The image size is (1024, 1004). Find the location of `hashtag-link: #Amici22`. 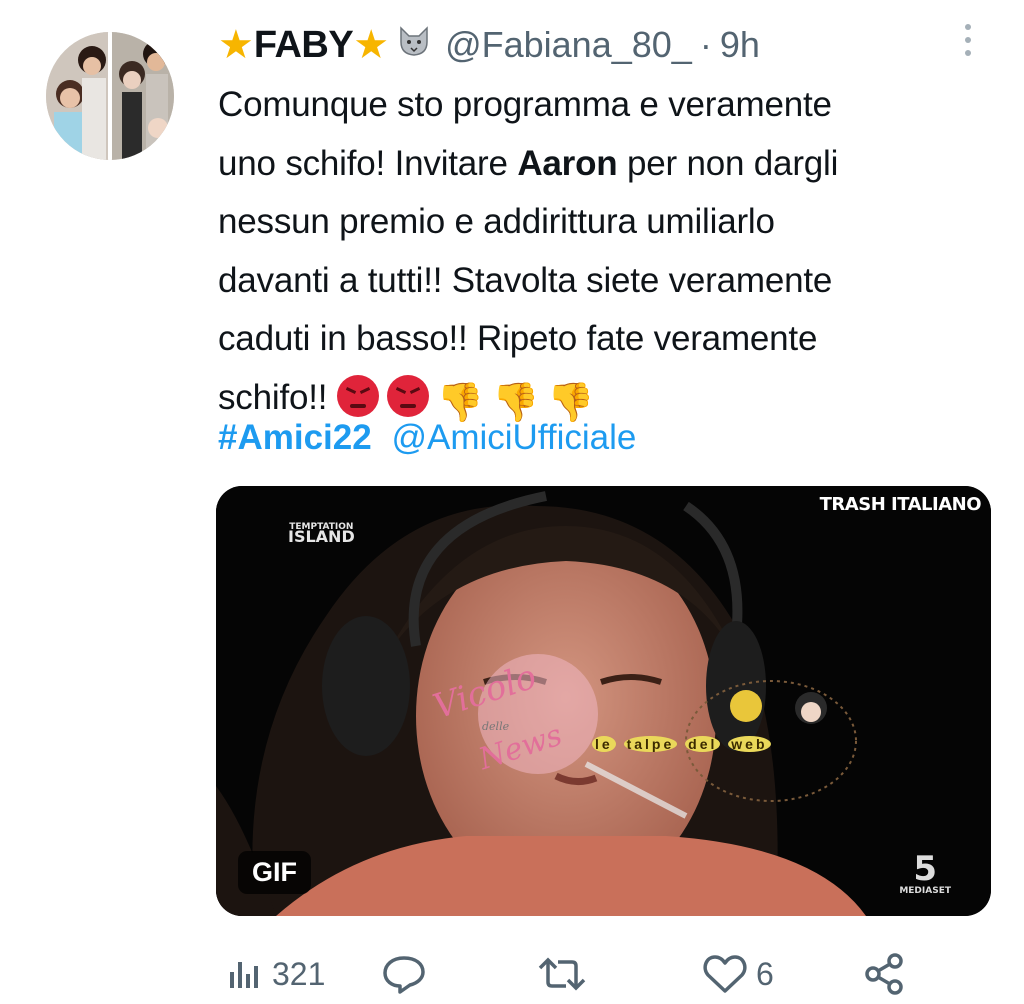

hashtag-link: #Amici22 is located at coordinates (295, 437).